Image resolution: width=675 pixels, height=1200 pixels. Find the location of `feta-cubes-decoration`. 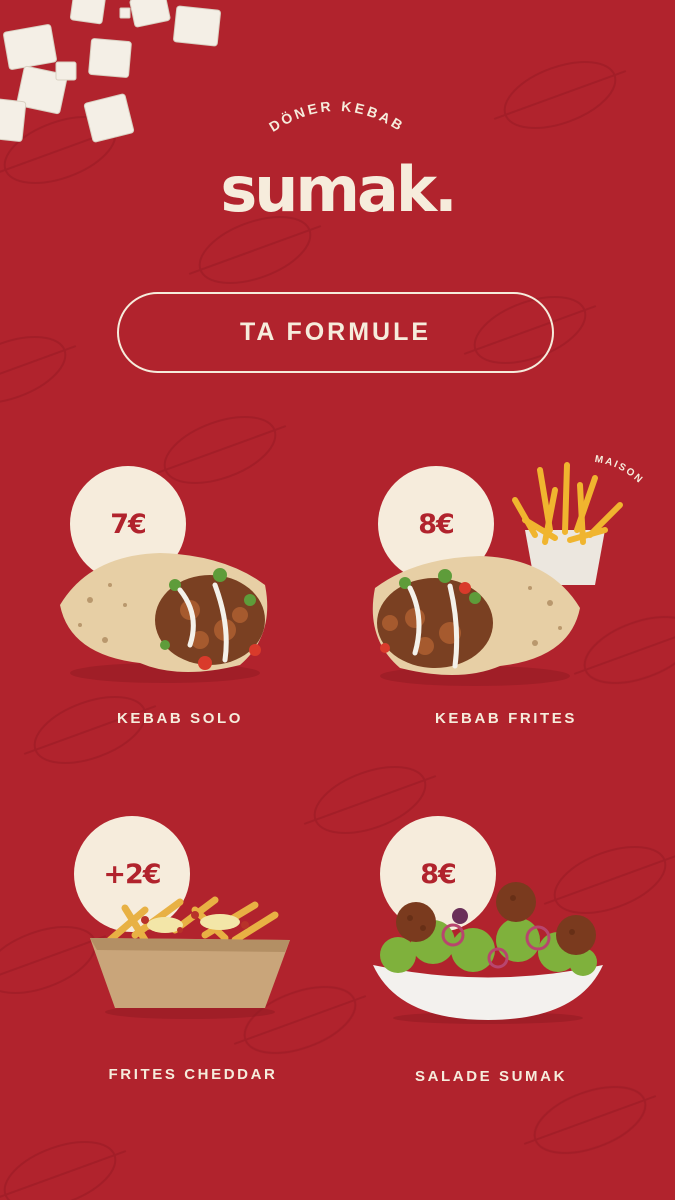

feta-cubes-decoration is located at coordinates (110, 71).